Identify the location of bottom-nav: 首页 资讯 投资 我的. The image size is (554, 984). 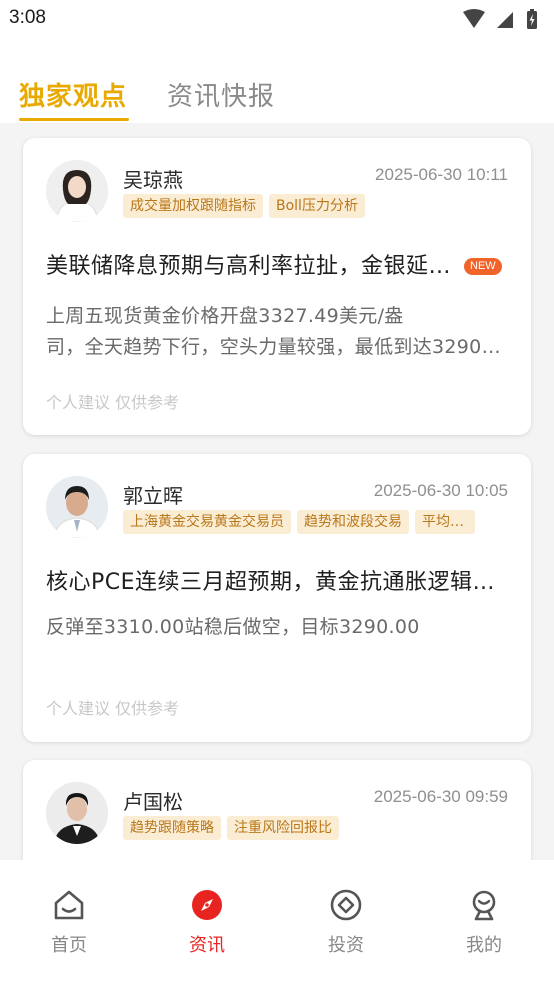
(277, 922).